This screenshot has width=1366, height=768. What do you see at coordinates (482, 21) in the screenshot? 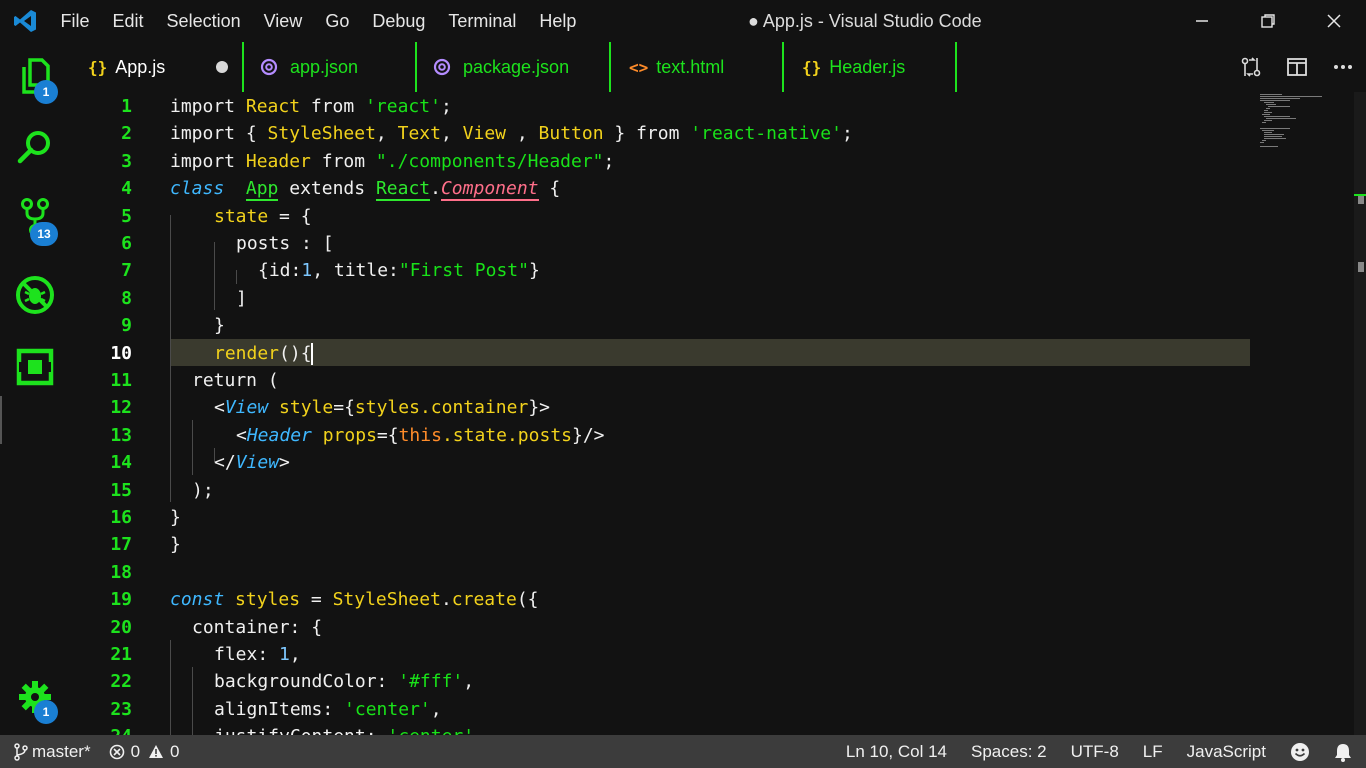
I see `menu-terminal: Terminal` at bounding box center [482, 21].